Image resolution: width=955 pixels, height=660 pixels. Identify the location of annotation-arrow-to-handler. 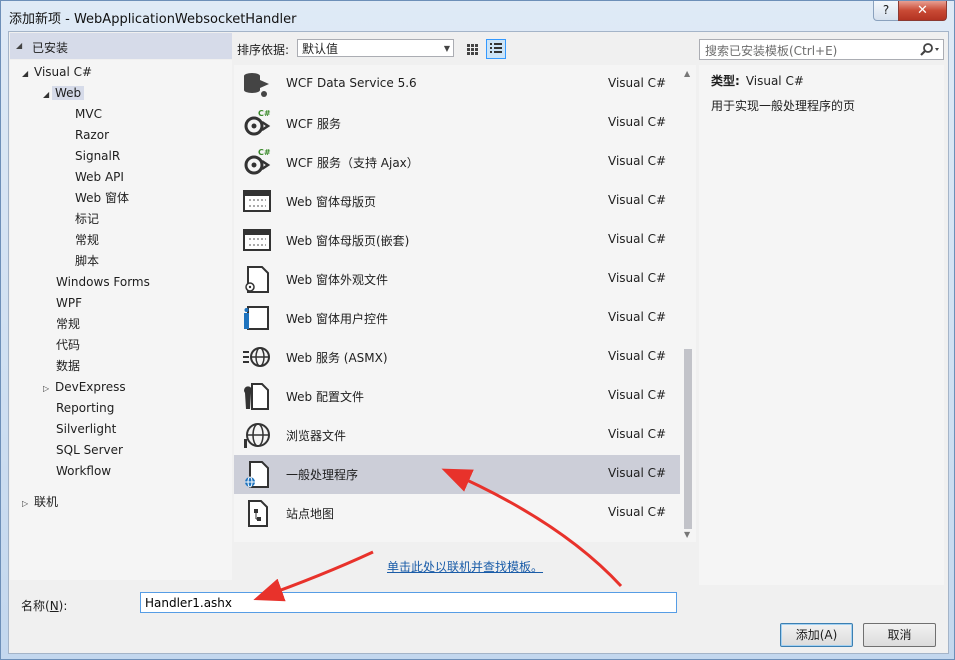
(532, 528).